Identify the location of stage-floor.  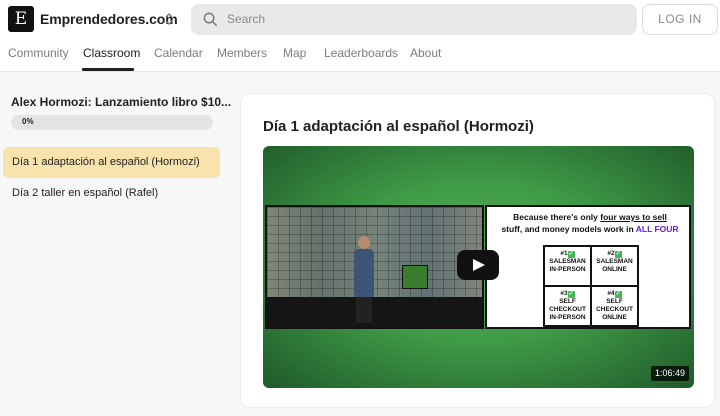
(374, 312).